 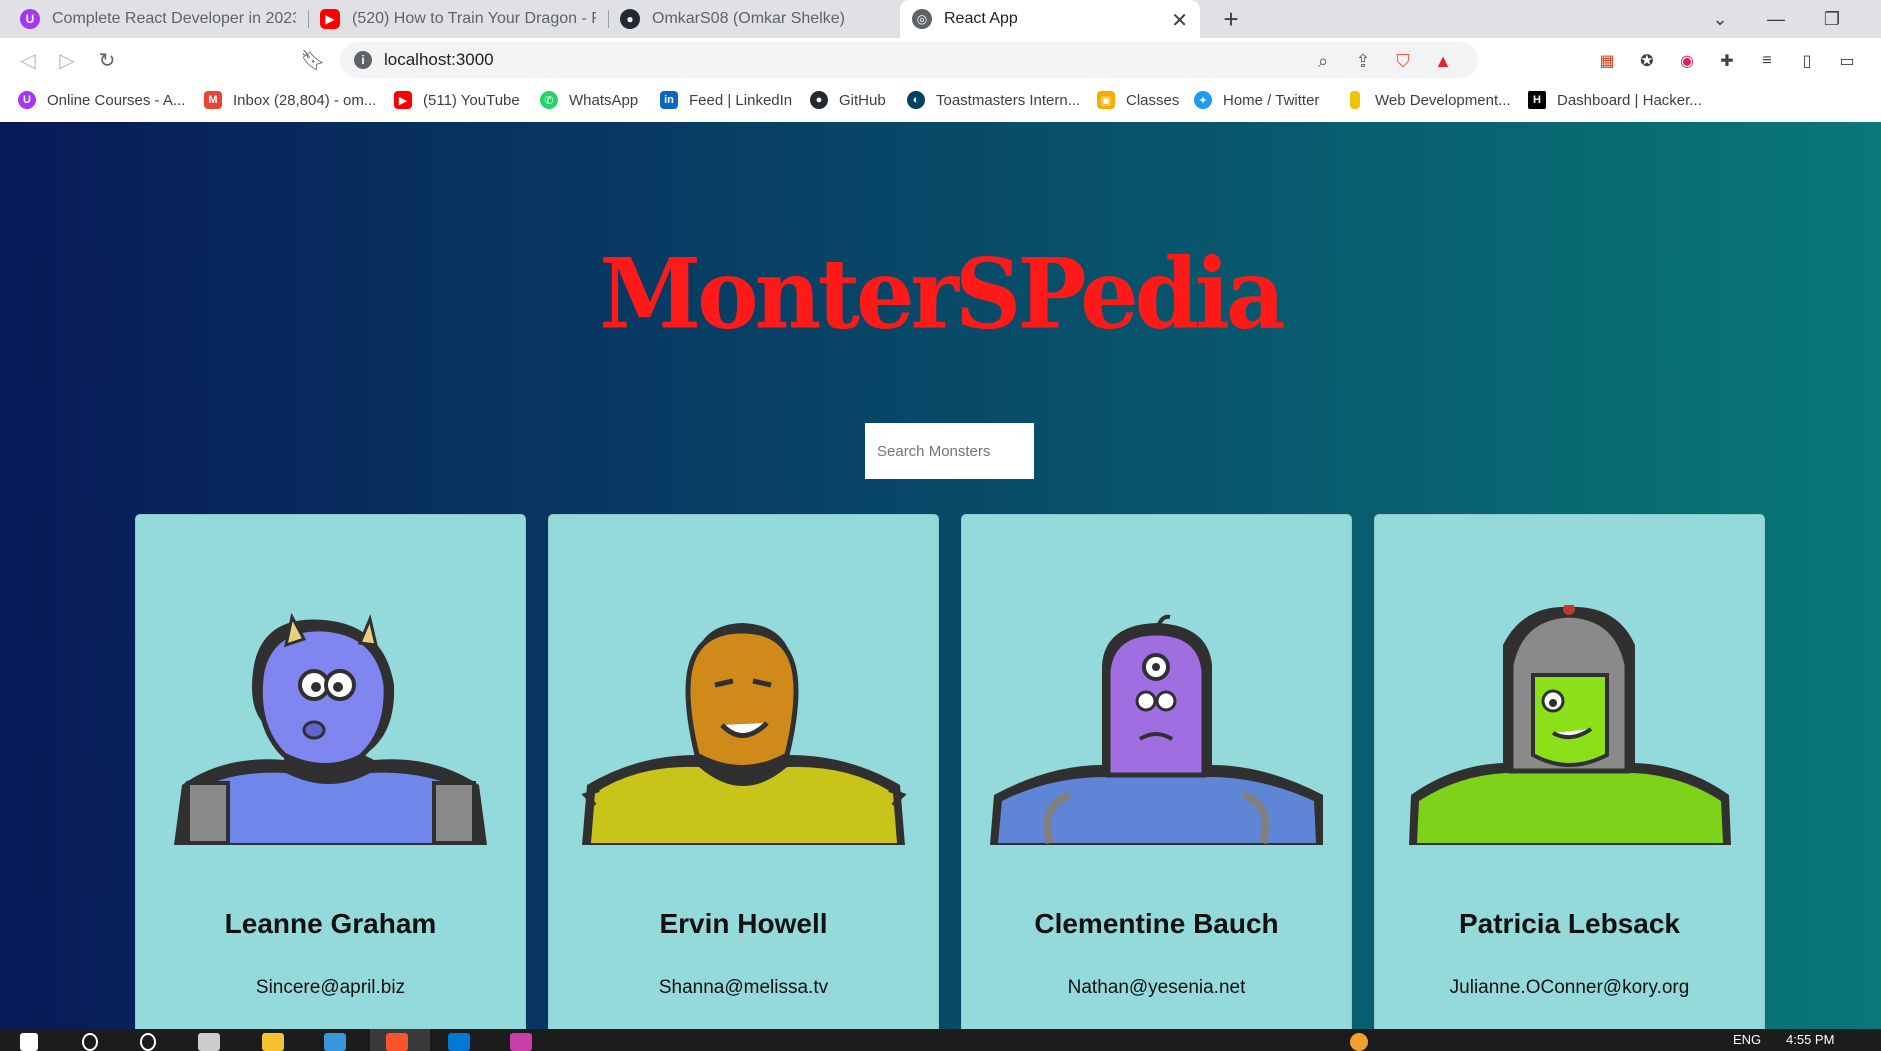 What do you see at coordinates (743, 923) in the screenshot?
I see `monster-name: Ervin Howell` at bounding box center [743, 923].